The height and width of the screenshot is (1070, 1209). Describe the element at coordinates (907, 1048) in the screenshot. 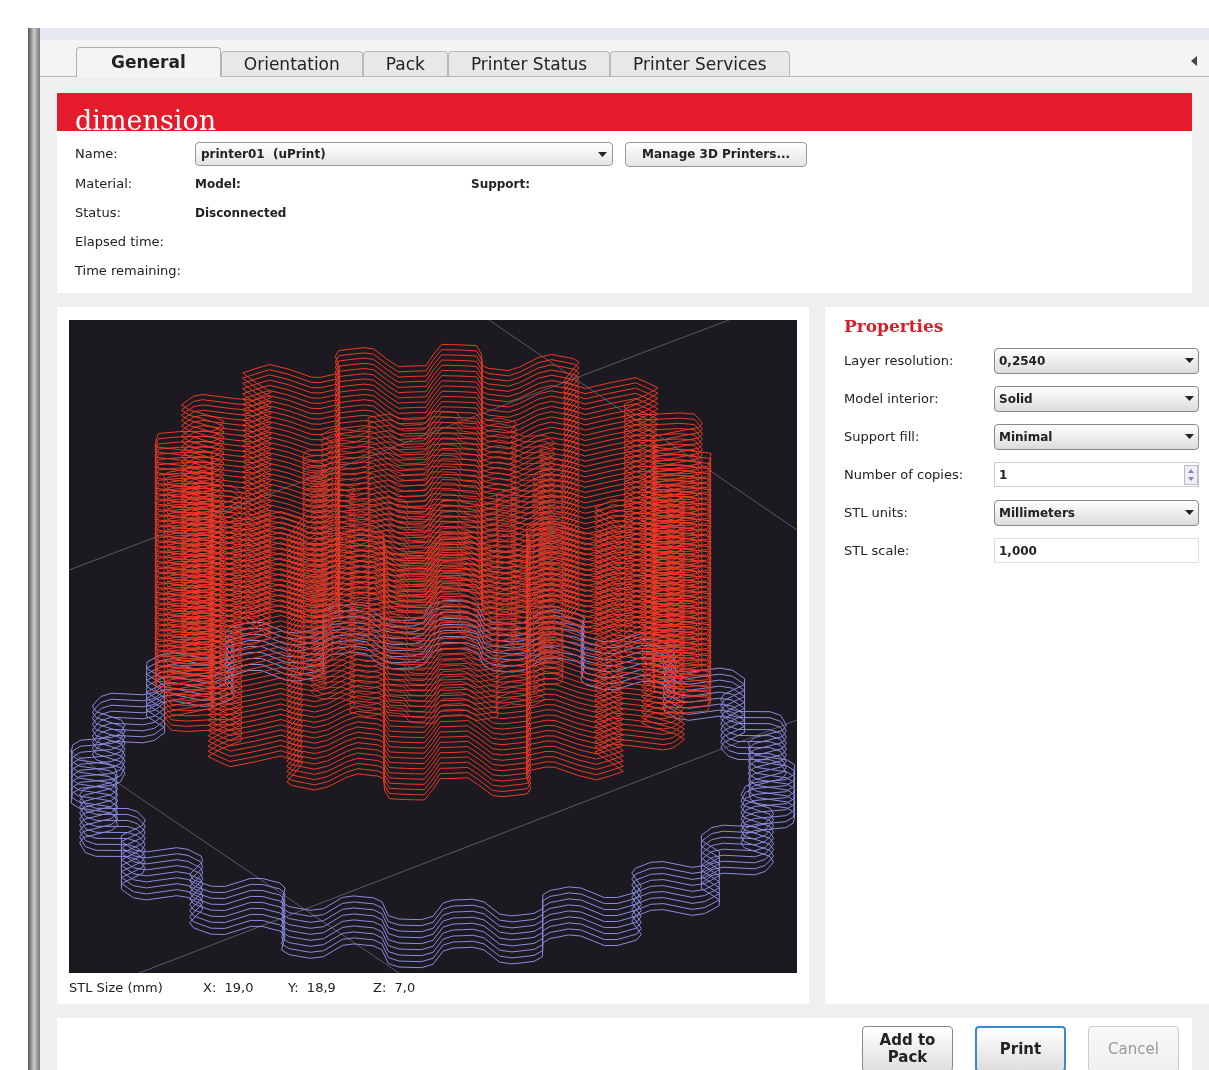

I see `action-button: Add to Pack` at that location.